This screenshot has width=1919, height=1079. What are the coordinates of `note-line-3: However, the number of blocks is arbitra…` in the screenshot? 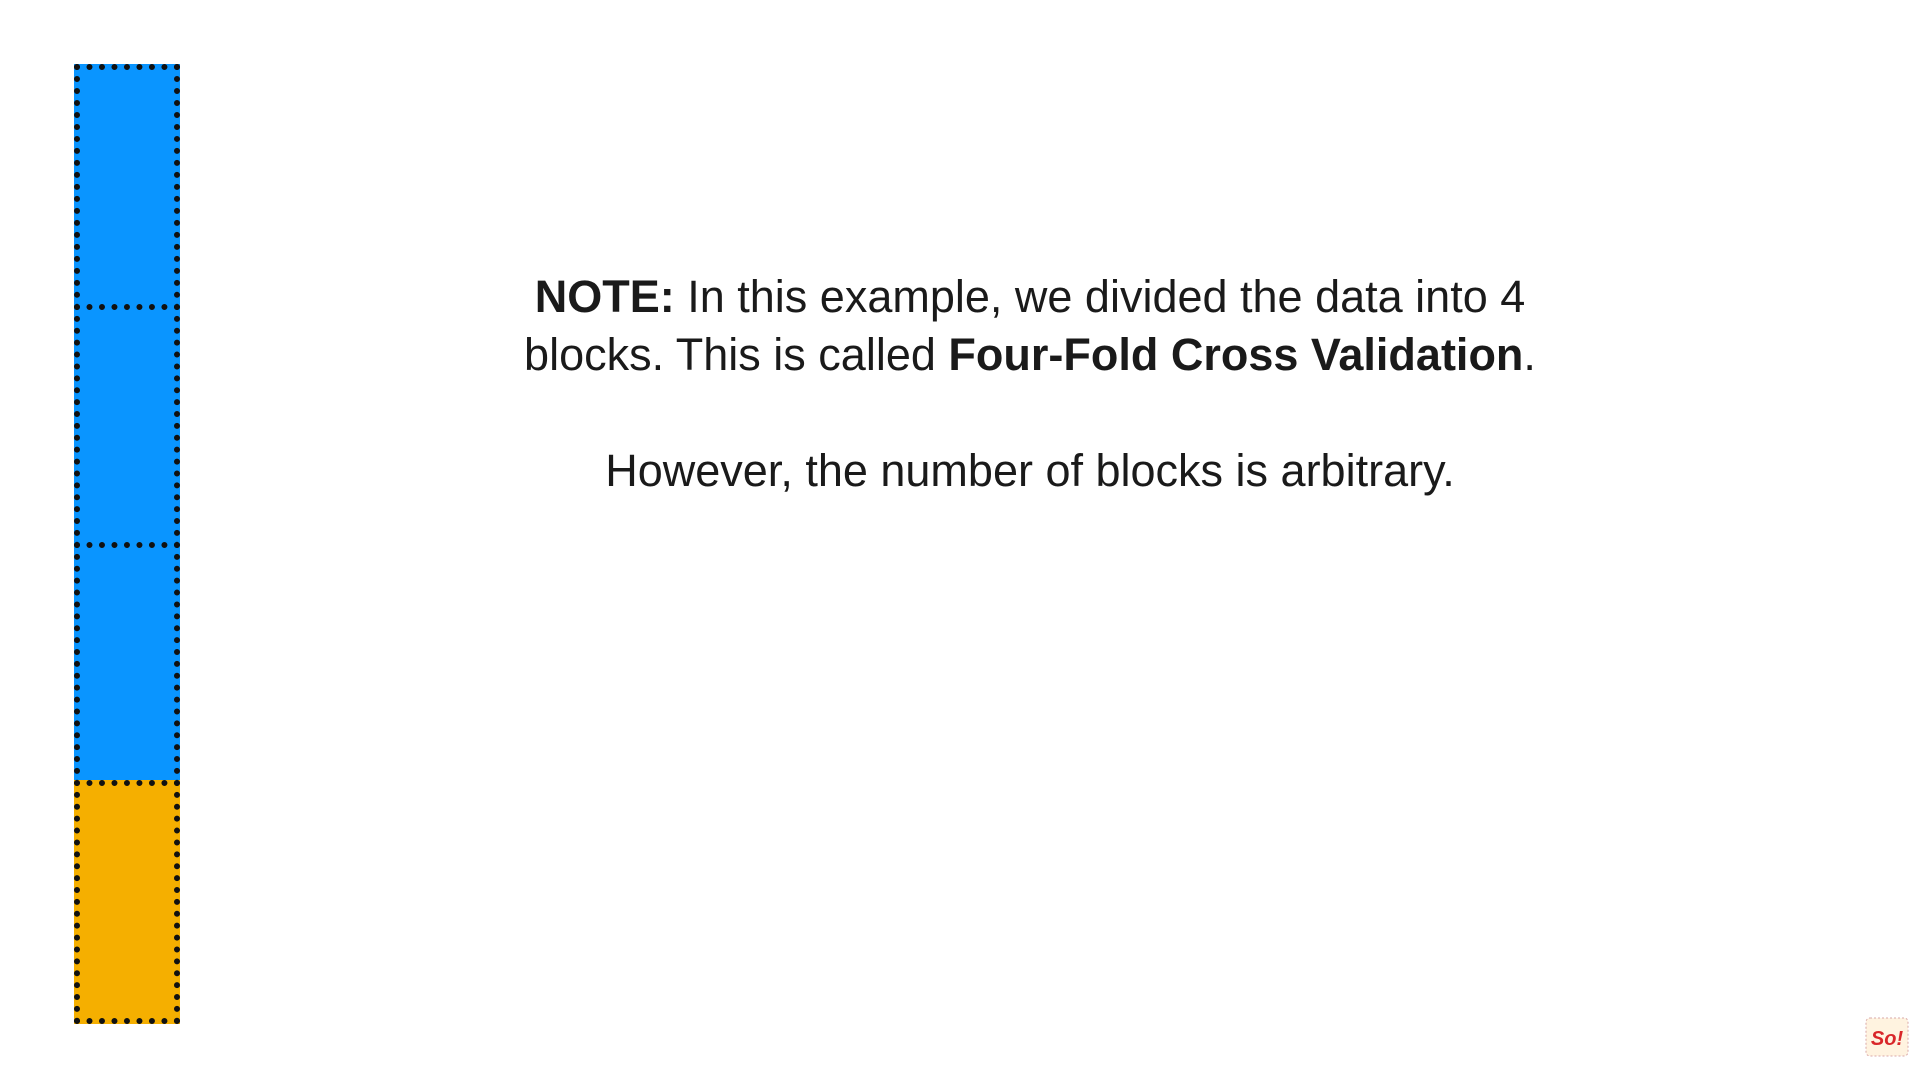 It's located at (1030, 470).